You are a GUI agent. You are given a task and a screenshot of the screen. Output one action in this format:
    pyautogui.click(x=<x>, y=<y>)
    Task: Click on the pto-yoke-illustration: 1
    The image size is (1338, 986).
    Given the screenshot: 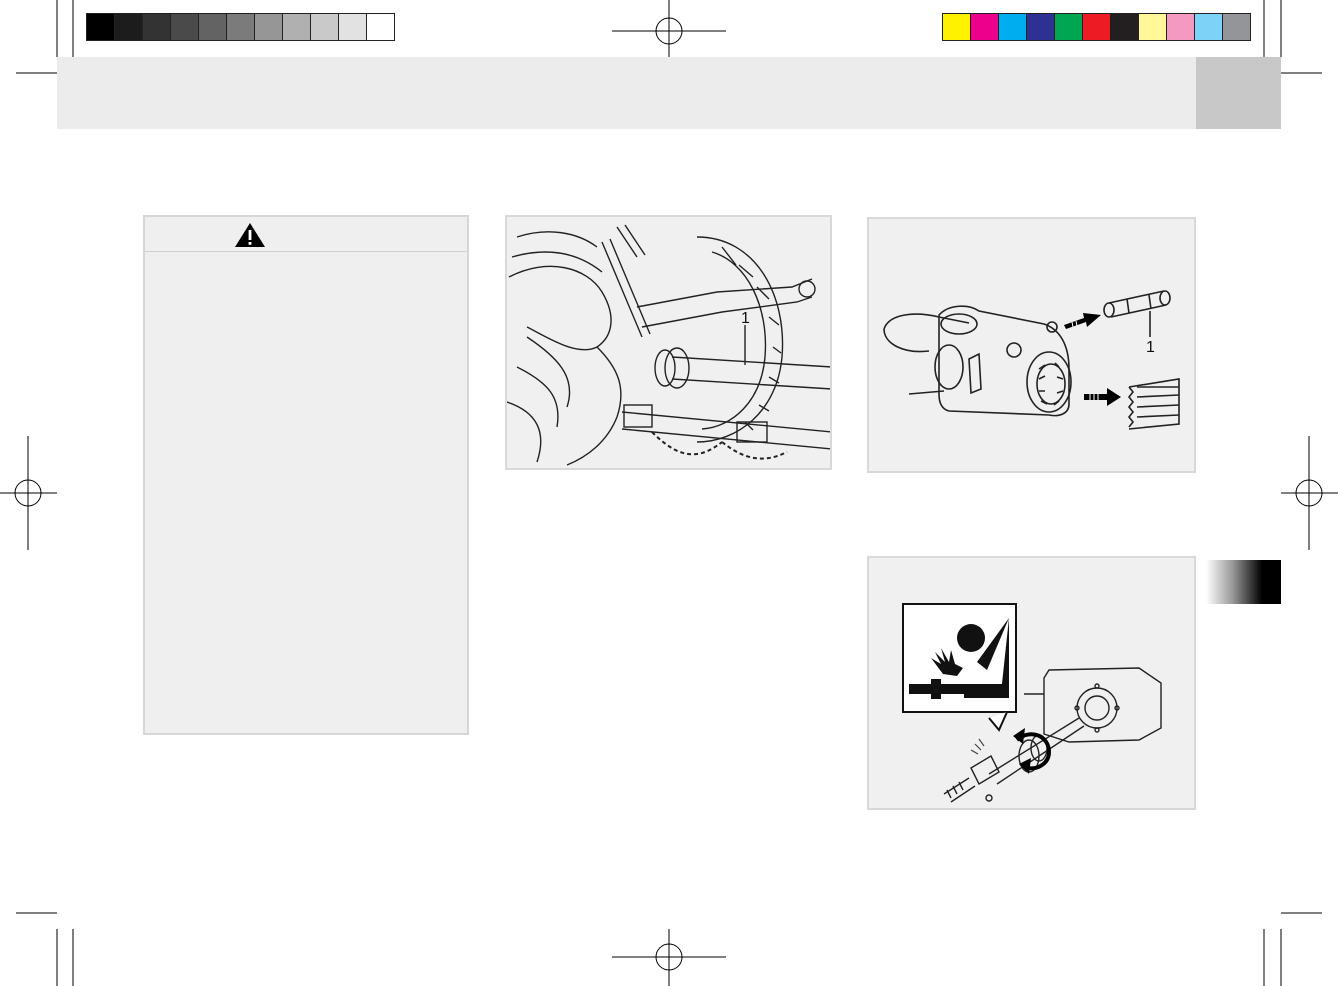 What is the action you would take?
    pyautogui.click(x=1031, y=360)
    